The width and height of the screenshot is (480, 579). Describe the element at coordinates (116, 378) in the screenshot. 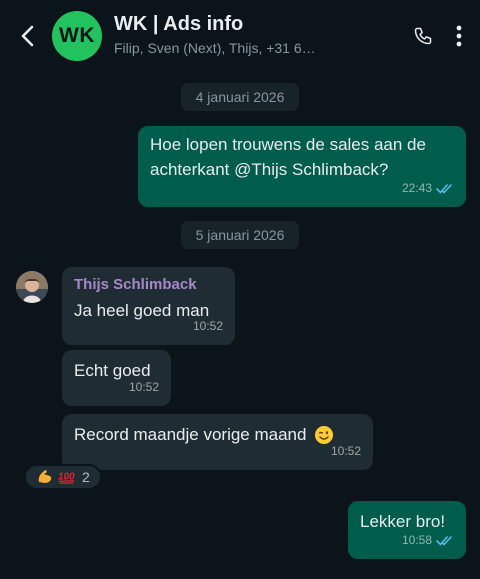

I see `message-bubble-incoming: Echt goed 10:52` at that location.